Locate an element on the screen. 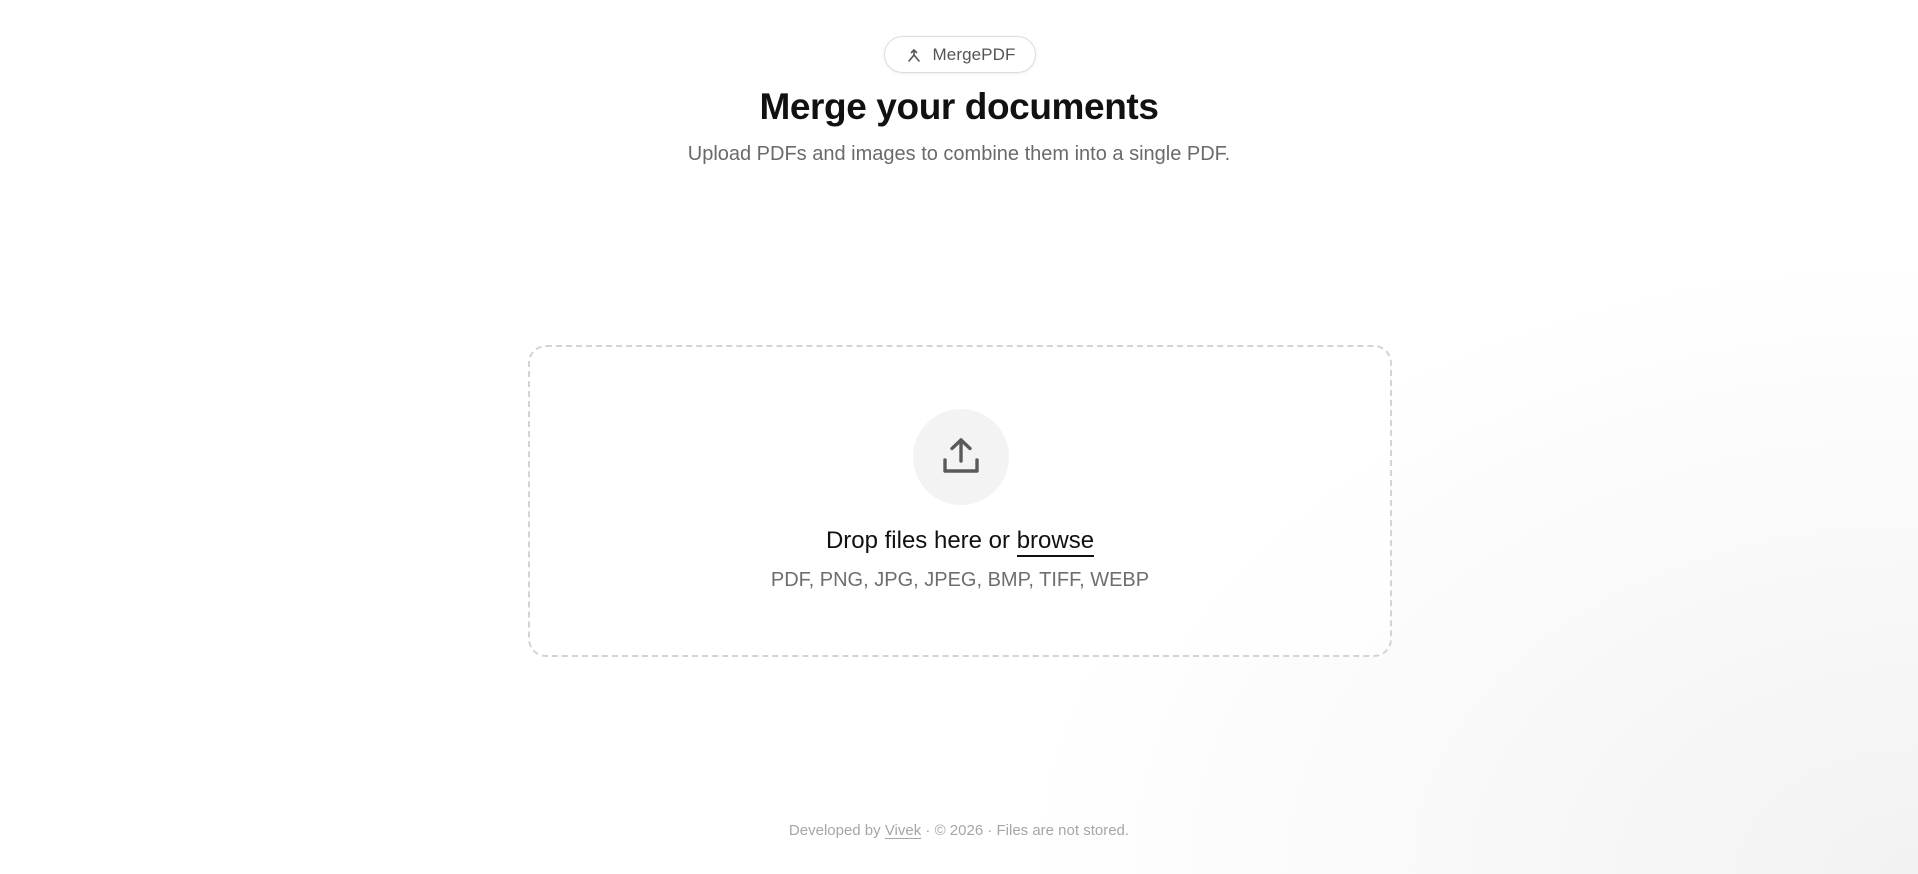 The width and height of the screenshot is (1918, 874). drop-instructions: Drop files here or browse is located at coordinates (960, 542).